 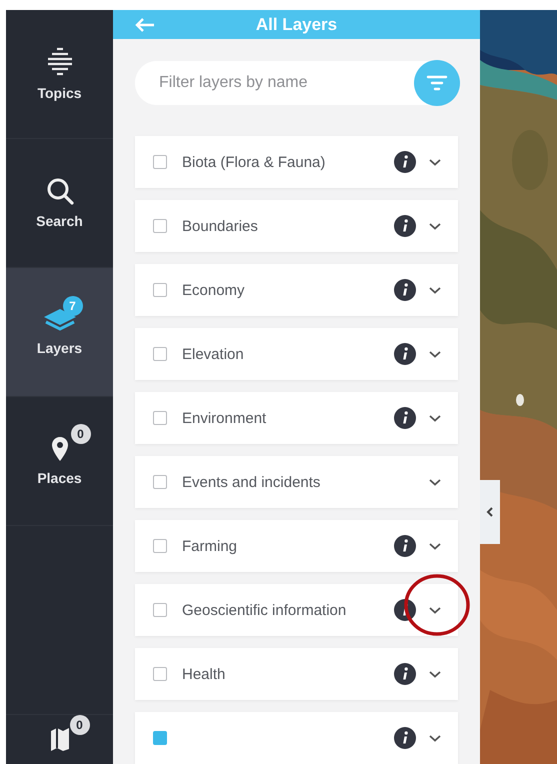 What do you see at coordinates (437, 83) in the screenshot?
I see `filter-icon` at bounding box center [437, 83].